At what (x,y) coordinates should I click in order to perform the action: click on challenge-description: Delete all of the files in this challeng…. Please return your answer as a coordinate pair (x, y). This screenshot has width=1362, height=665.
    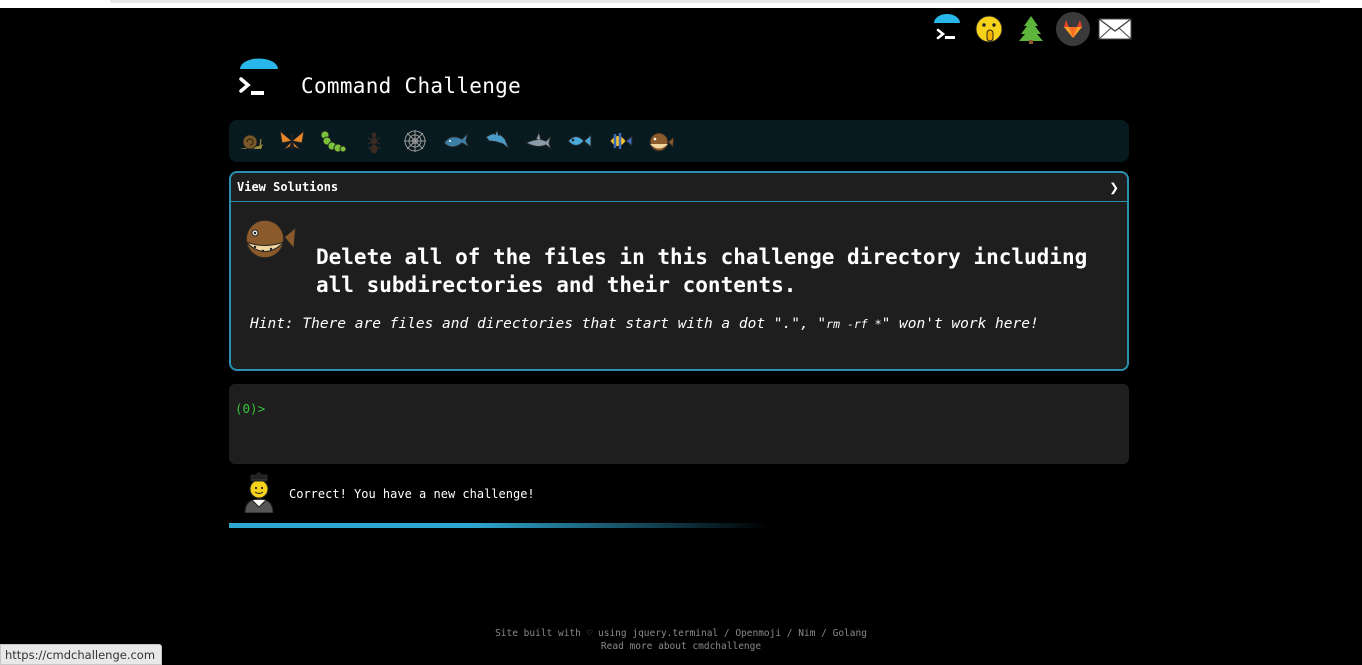
    Looking at the image, I should click on (702, 271).